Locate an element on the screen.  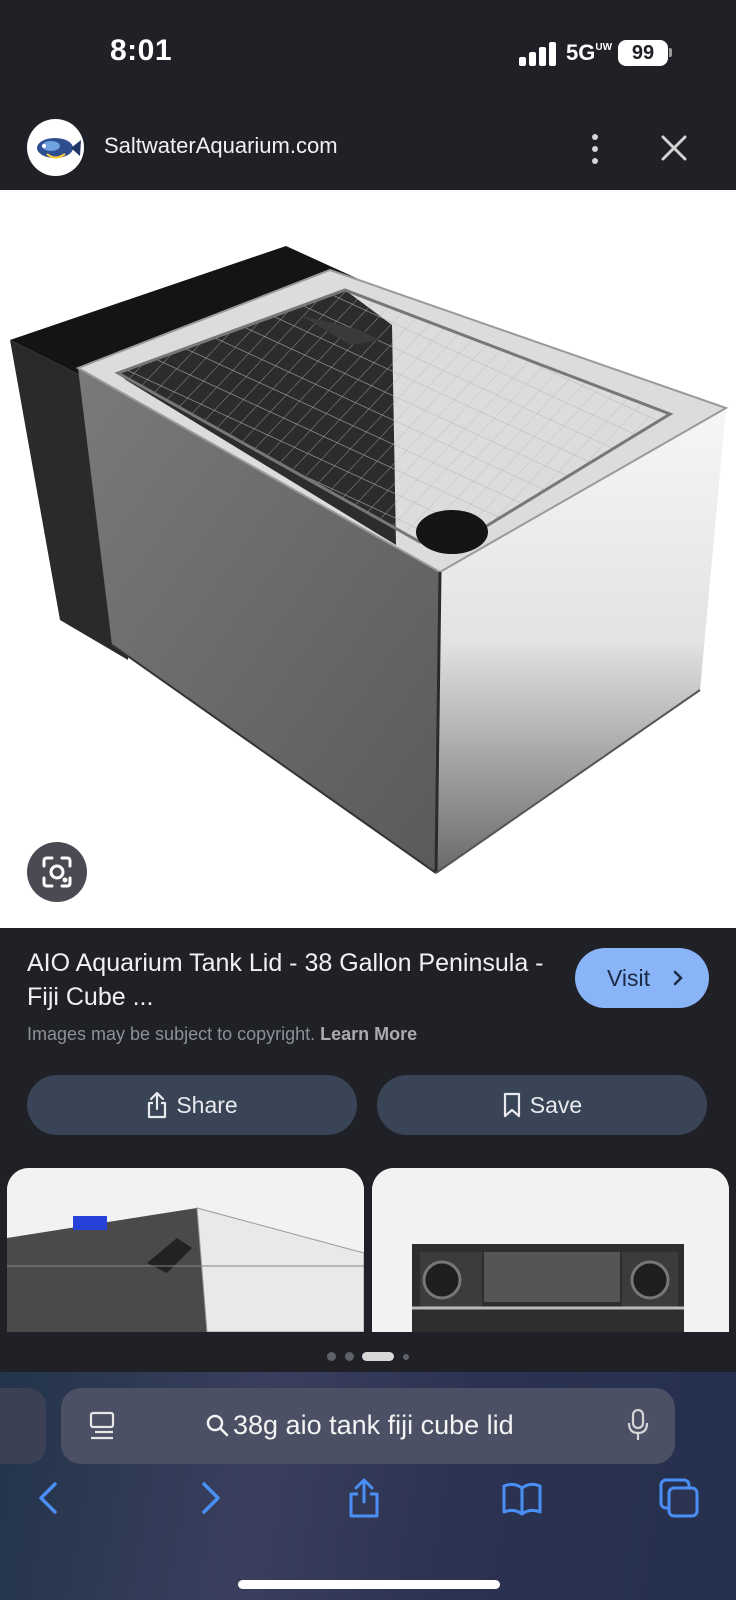
close-icon is located at coordinates (674, 148).